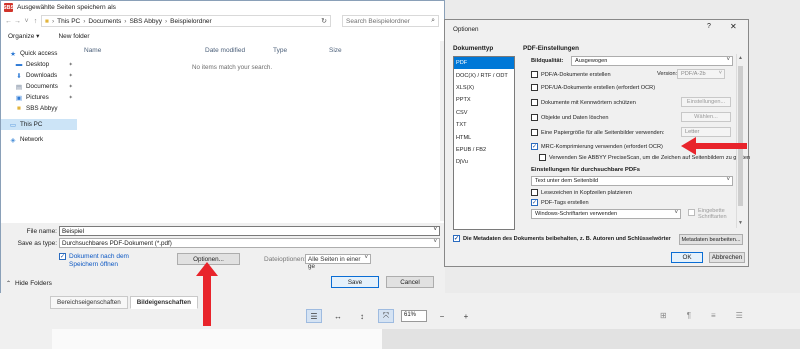  Describe the element at coordinates (410, 282) in the screenshot. I see `cancel-button: Cancel` at that location.